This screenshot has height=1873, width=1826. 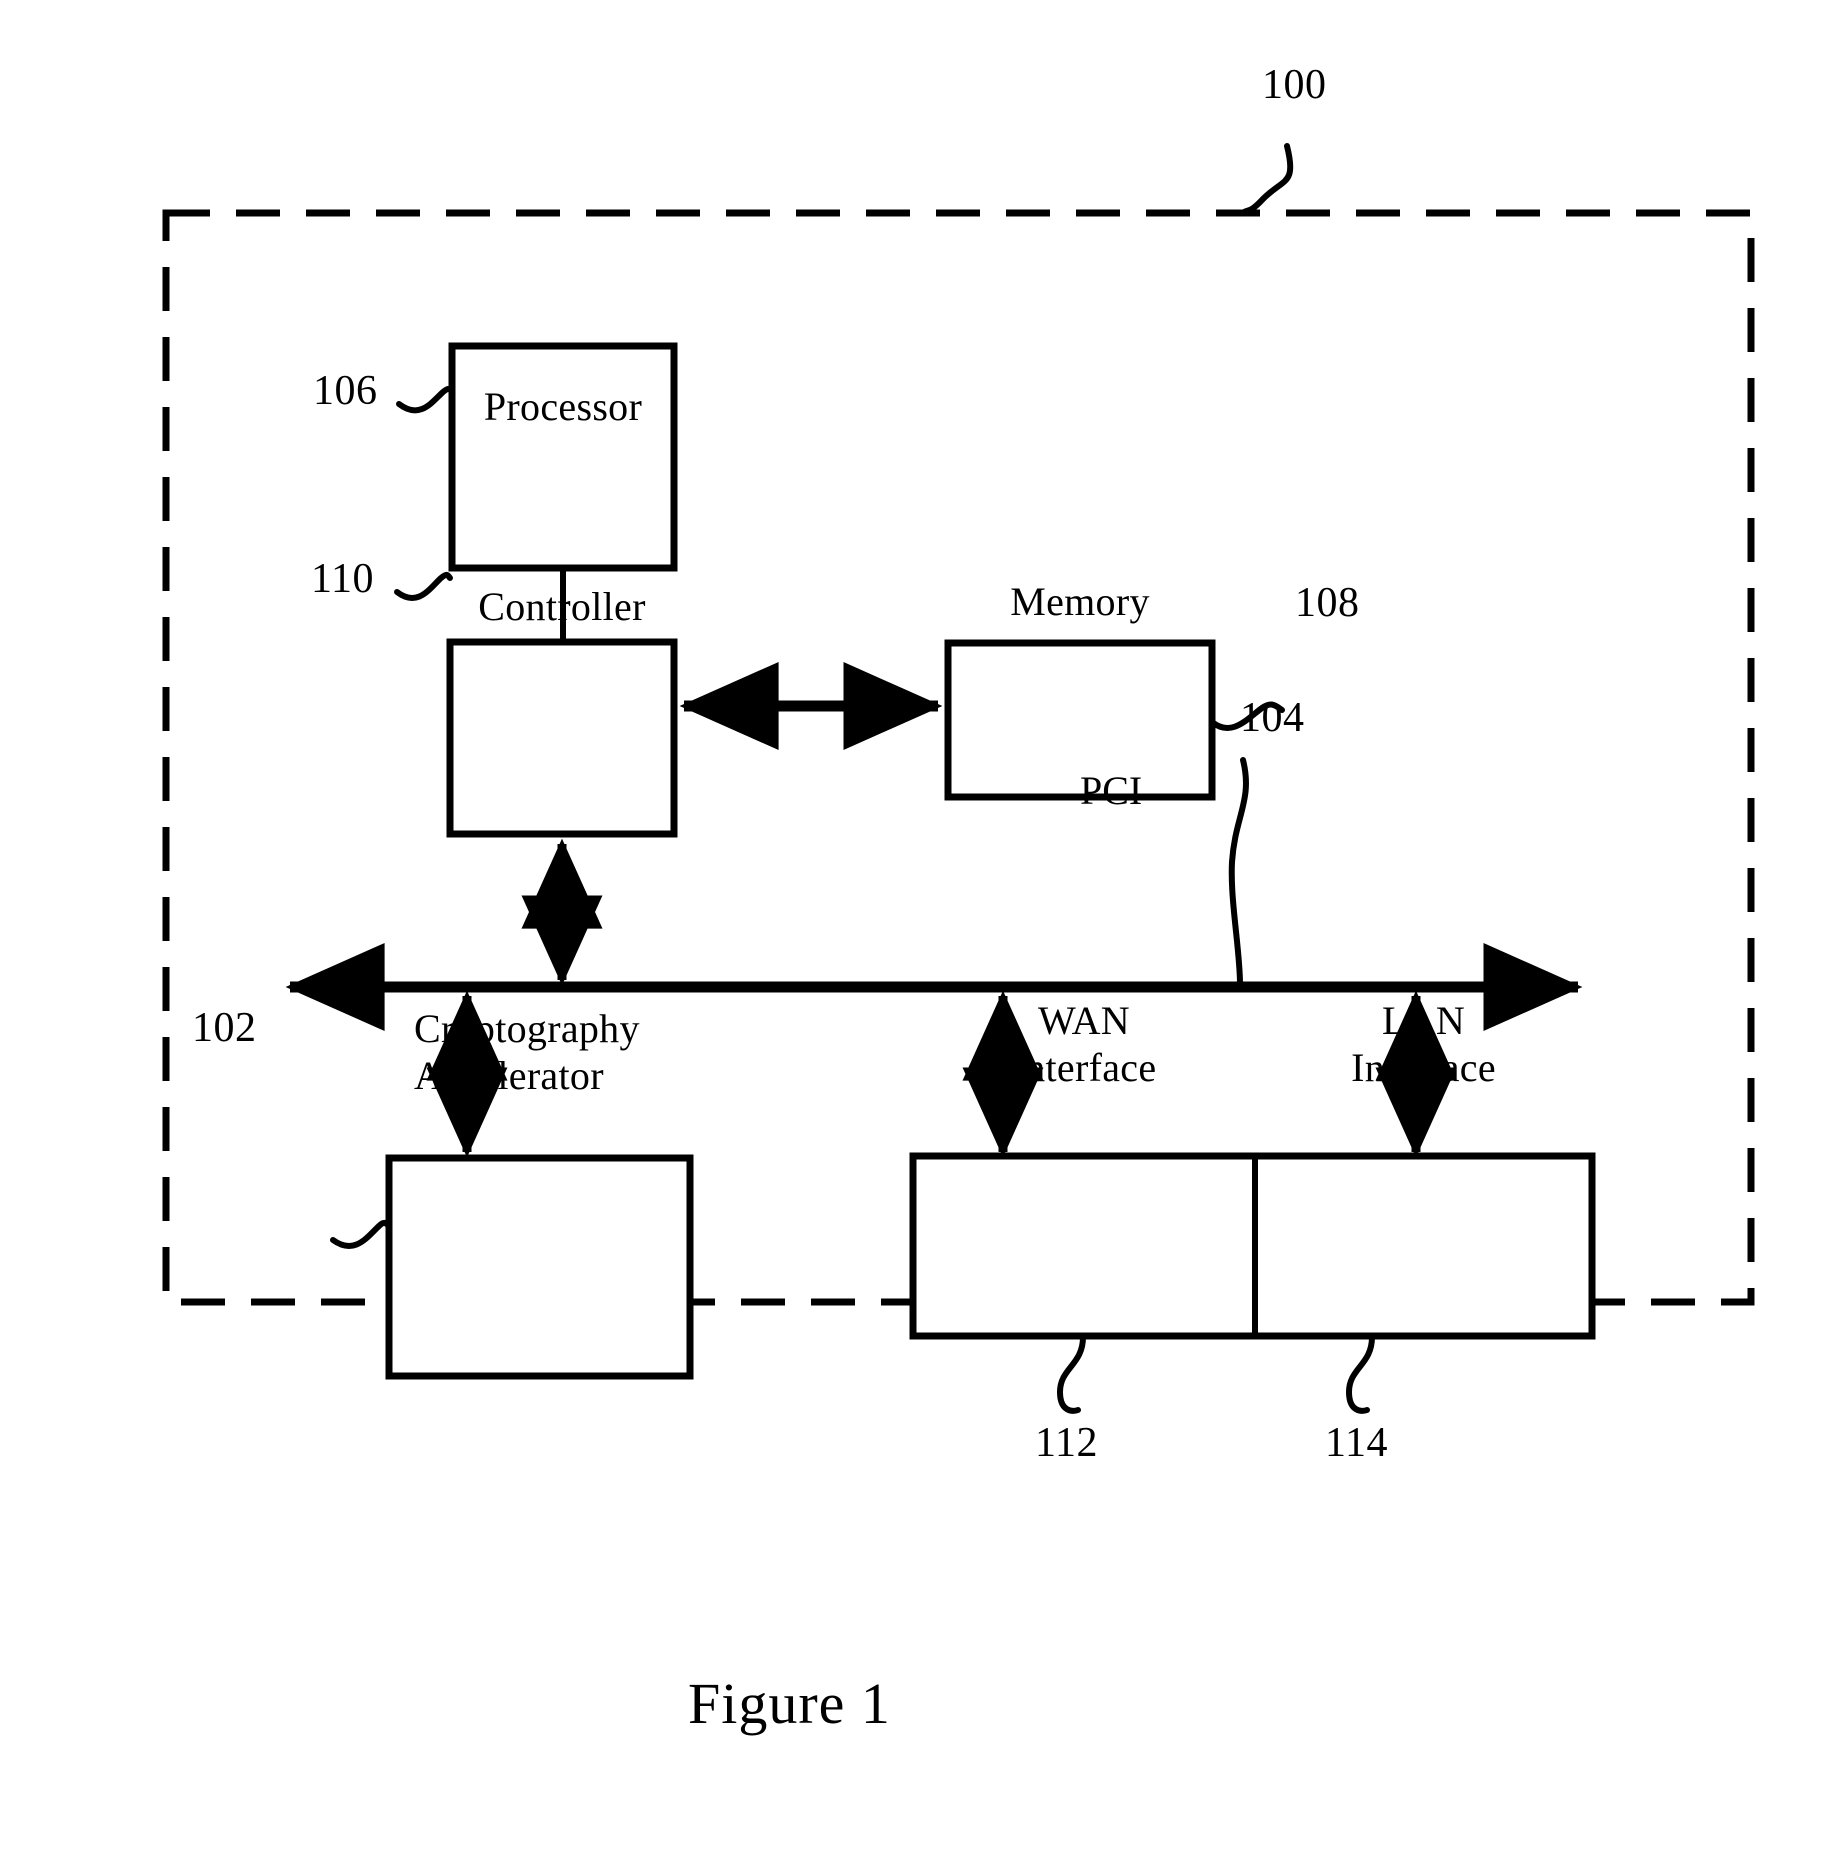 I want to click on ref-numeral-112: 112, so click(x=1066, y=1443).